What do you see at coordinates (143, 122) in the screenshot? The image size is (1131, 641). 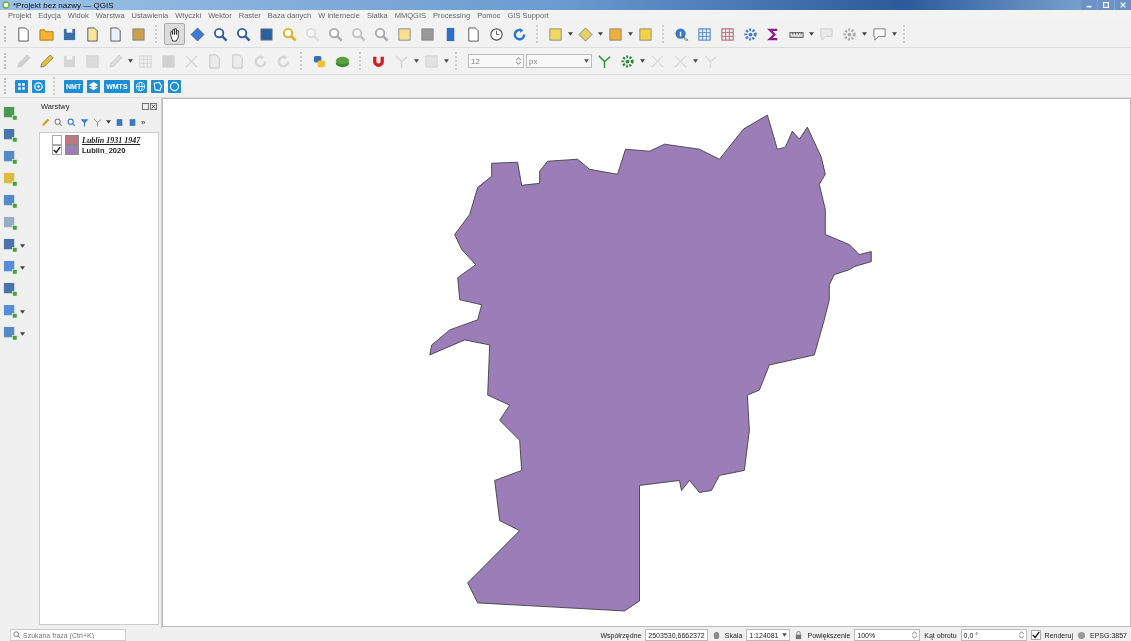 I see `more-button: »` at bounding box center [143, 122].